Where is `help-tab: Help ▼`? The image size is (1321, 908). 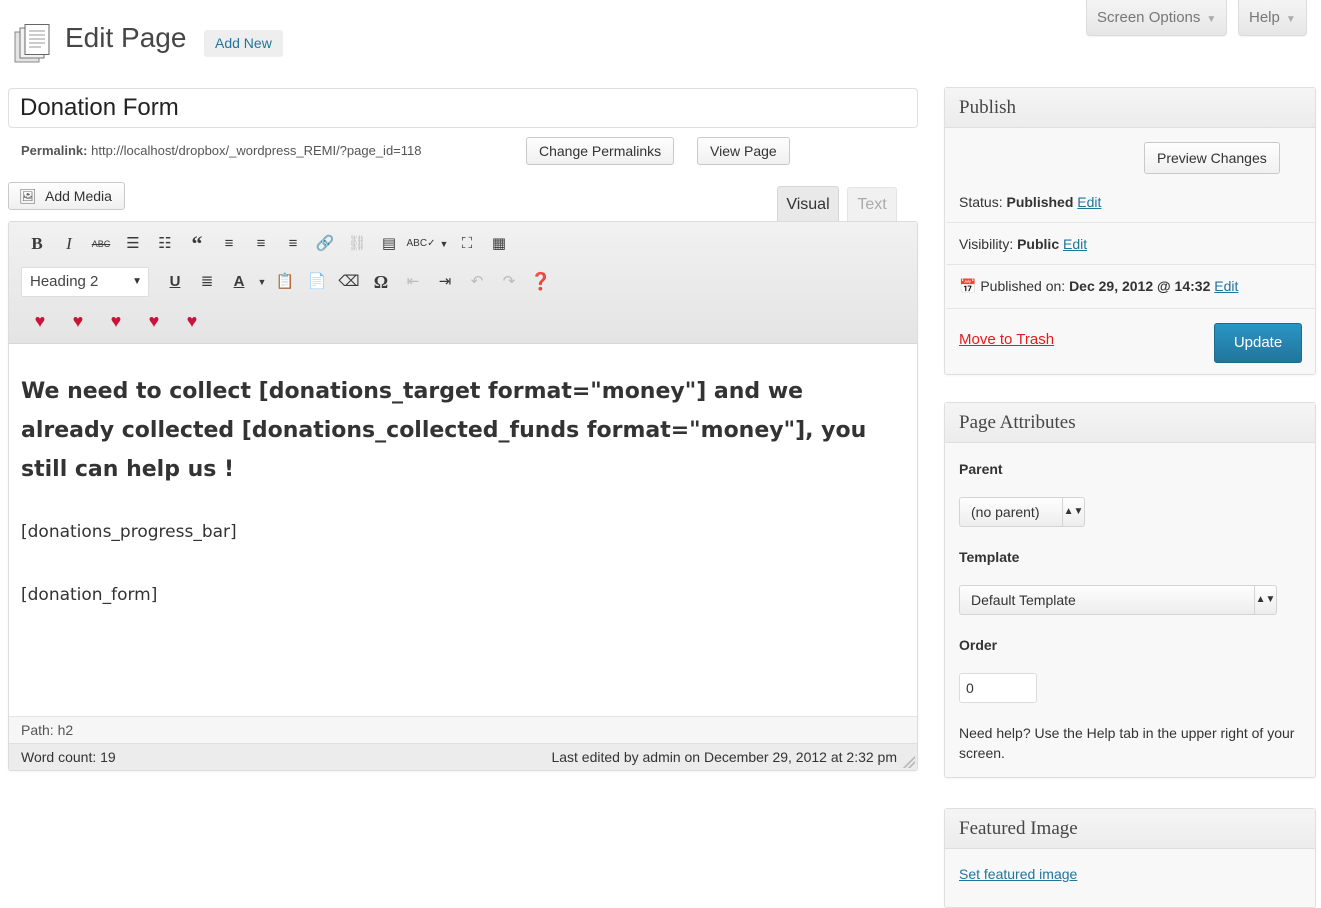
help-tab: Help ▼ is located at coordinates (1272, 18).